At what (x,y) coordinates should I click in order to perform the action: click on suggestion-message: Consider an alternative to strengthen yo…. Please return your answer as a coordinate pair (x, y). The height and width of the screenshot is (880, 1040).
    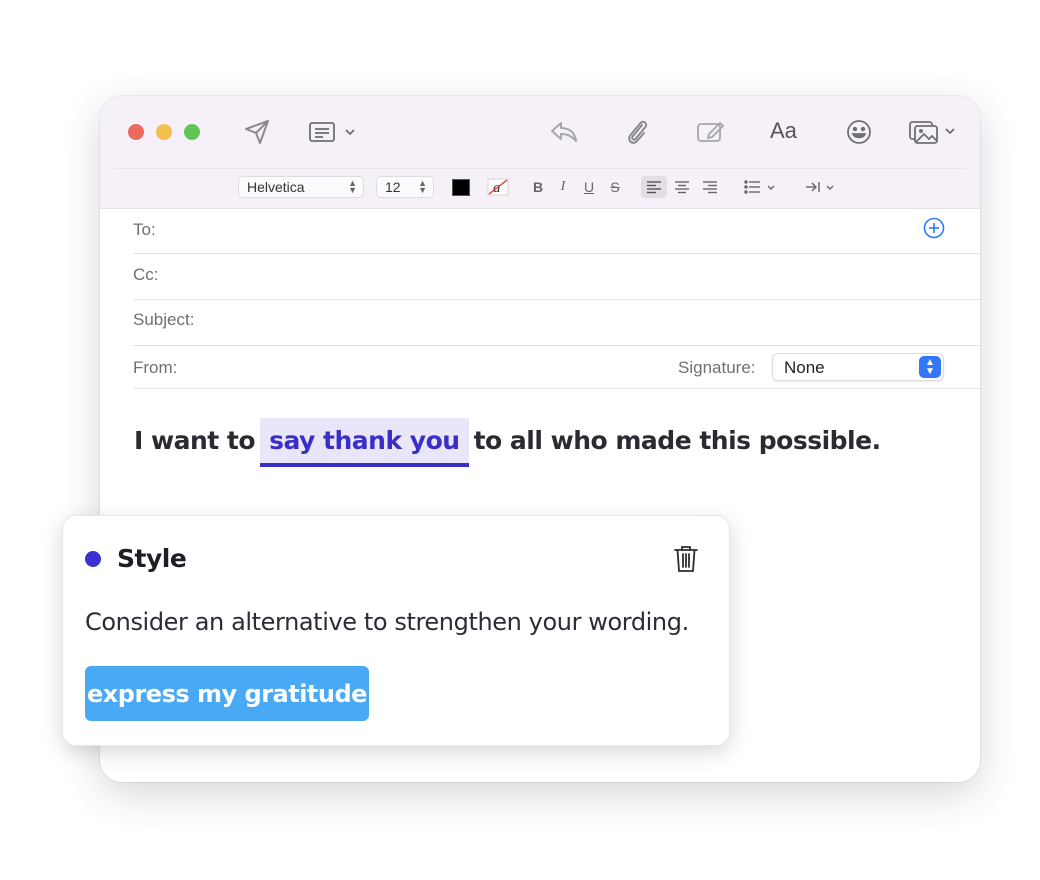
    Looking at the image, I should click on (387, 622).